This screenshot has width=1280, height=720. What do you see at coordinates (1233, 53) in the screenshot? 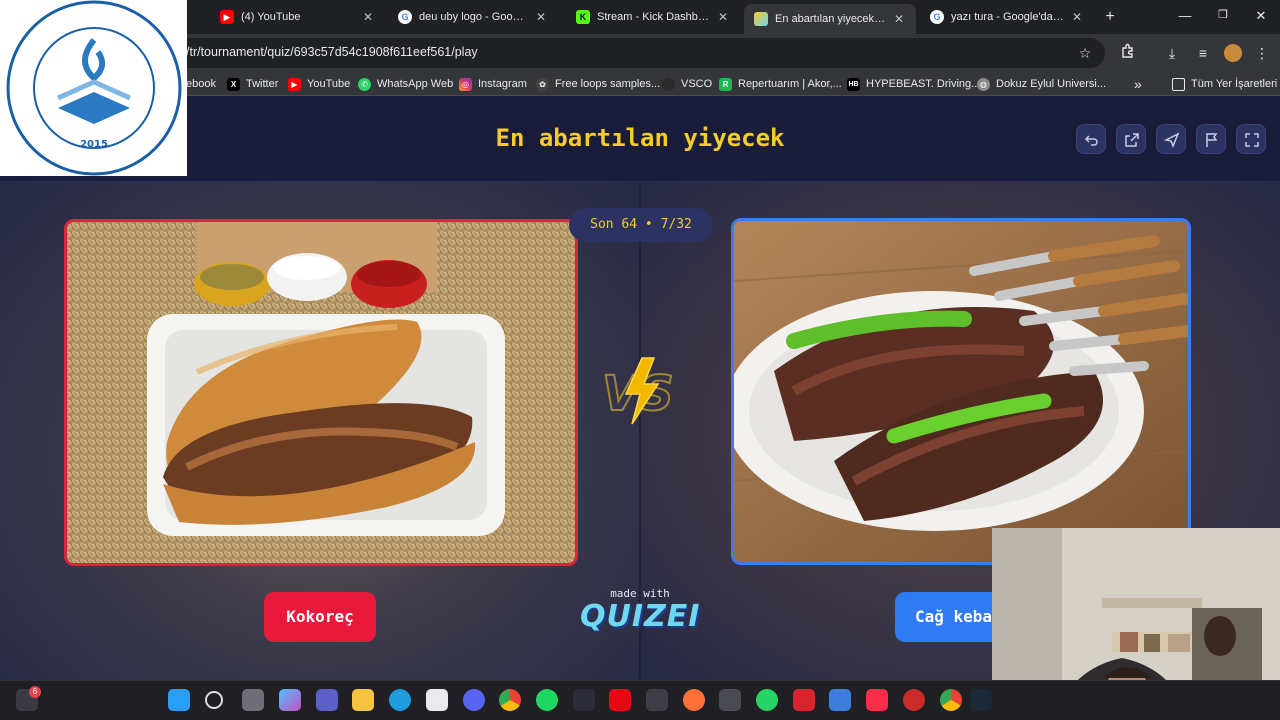
I see `profile-avatar` at bounding box center [1233, 53].